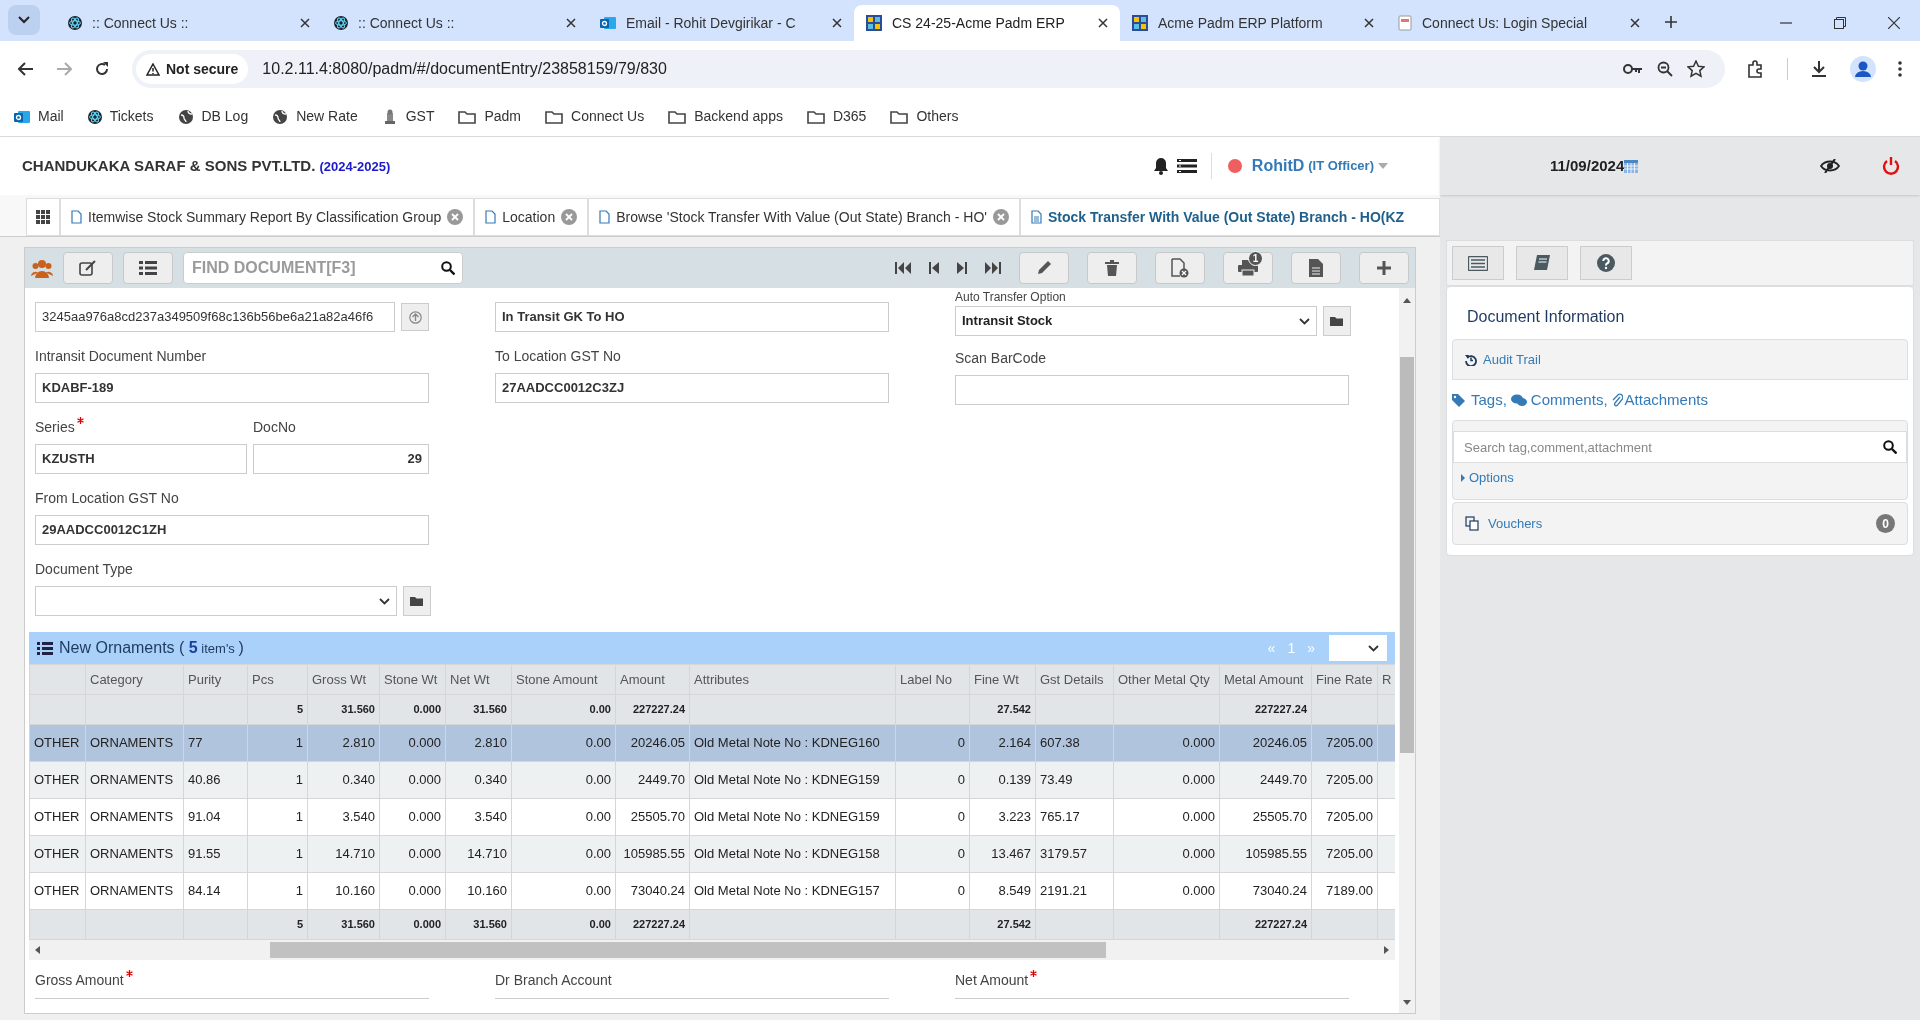 Image resolution: width=1920 pixels, height=1020 pixels. I want to click on search-icon, so click(448, 268).